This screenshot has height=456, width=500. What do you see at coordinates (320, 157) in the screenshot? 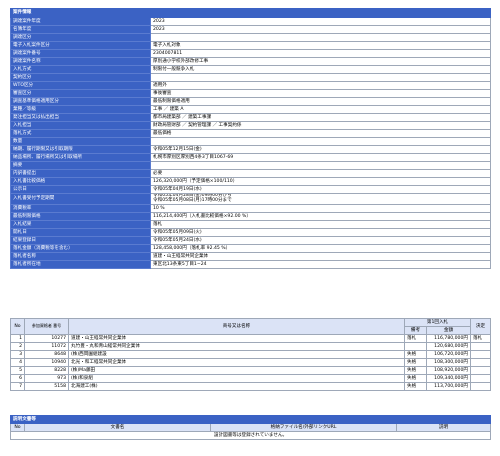
I see `field-value: 札幌市厚別区厚別西4条3丁目1067-69` at bounding box center [320, 157].